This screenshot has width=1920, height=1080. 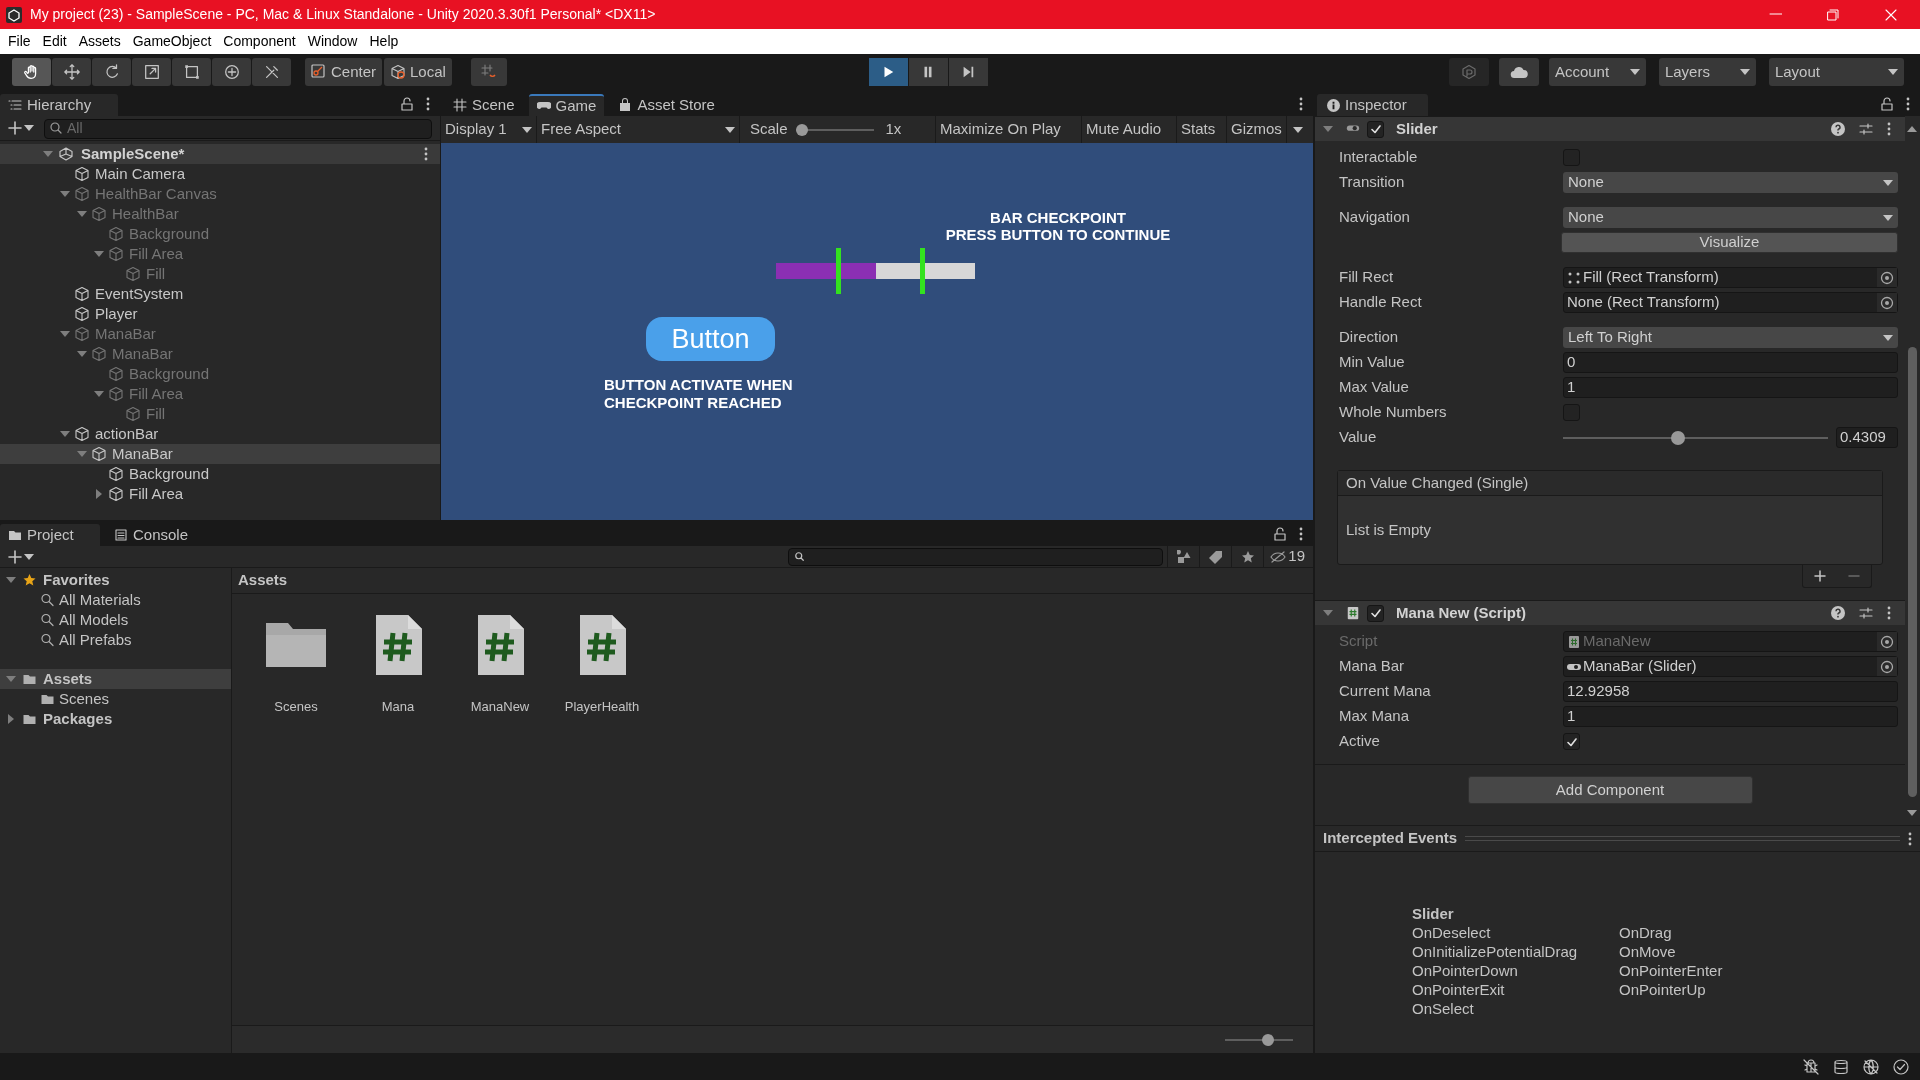 I want to click on close-icon, so click(x=1891, y=14).